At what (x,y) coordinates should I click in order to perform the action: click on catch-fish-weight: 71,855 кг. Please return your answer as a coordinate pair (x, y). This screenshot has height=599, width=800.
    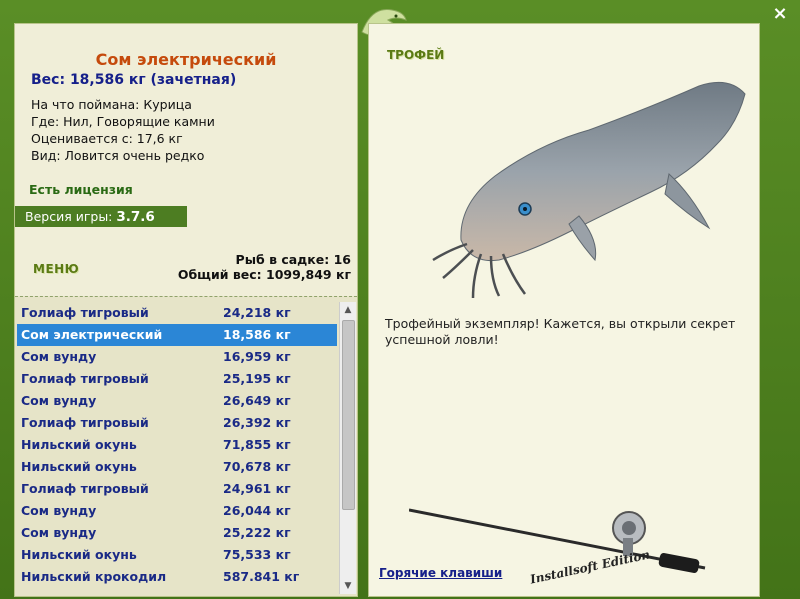
    Looking at the image, I should click on (257, 444).